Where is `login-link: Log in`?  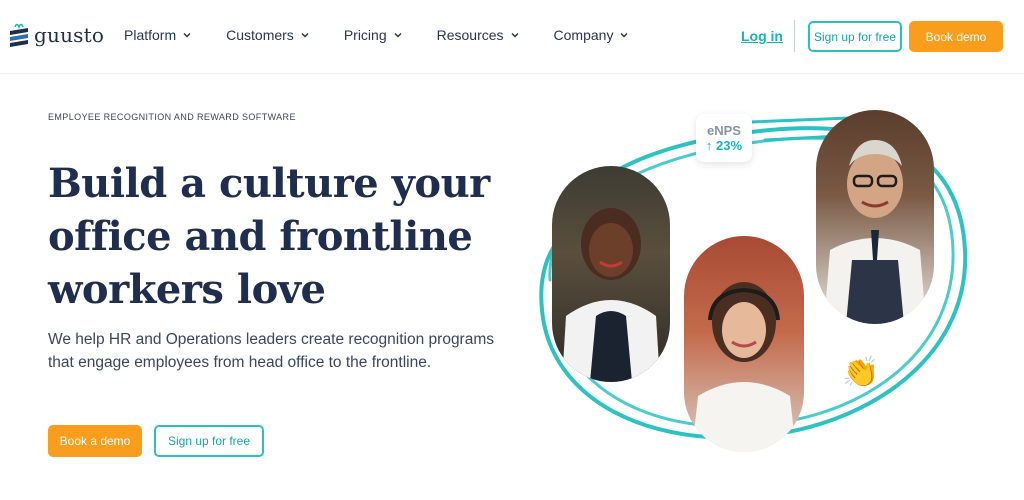
login-link: Log in is located at coordinates (762, 36).